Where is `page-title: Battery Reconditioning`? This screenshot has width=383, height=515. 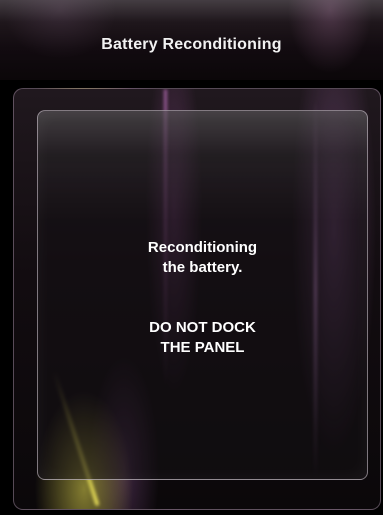 page-title: Battery Reconditioning is located at coordinates (191, 44).